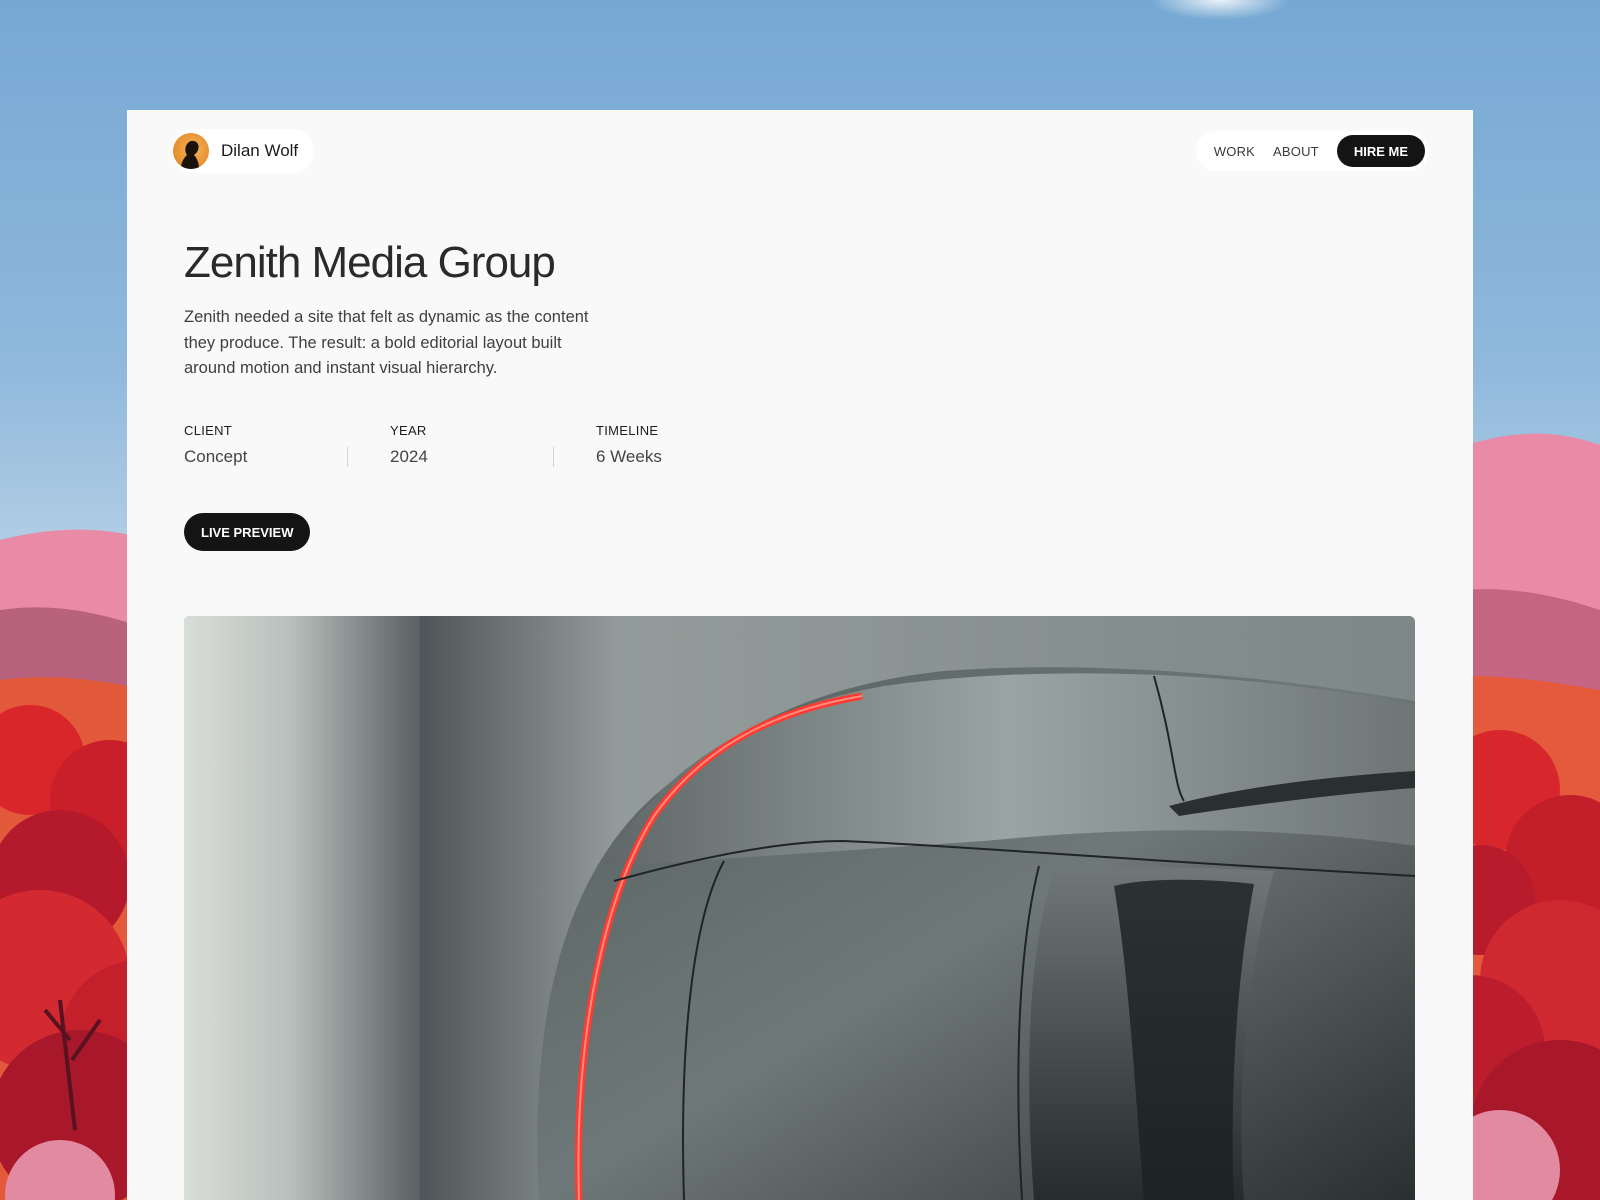 Image resolution: width=1600 pixels, height=1200 pixels. Describe the element at coordinates (1234, 151) in the screenshot. I see `nav-work: WORK` at that location.